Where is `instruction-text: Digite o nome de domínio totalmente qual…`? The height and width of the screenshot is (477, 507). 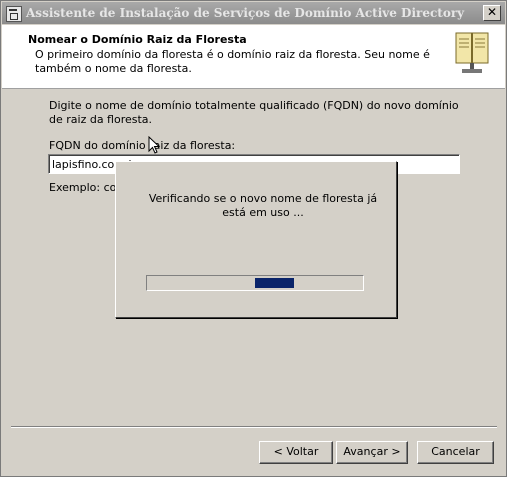
instruction-text: Digite o nome de domínio totalmente qual… is located at coordinates (254, 112).